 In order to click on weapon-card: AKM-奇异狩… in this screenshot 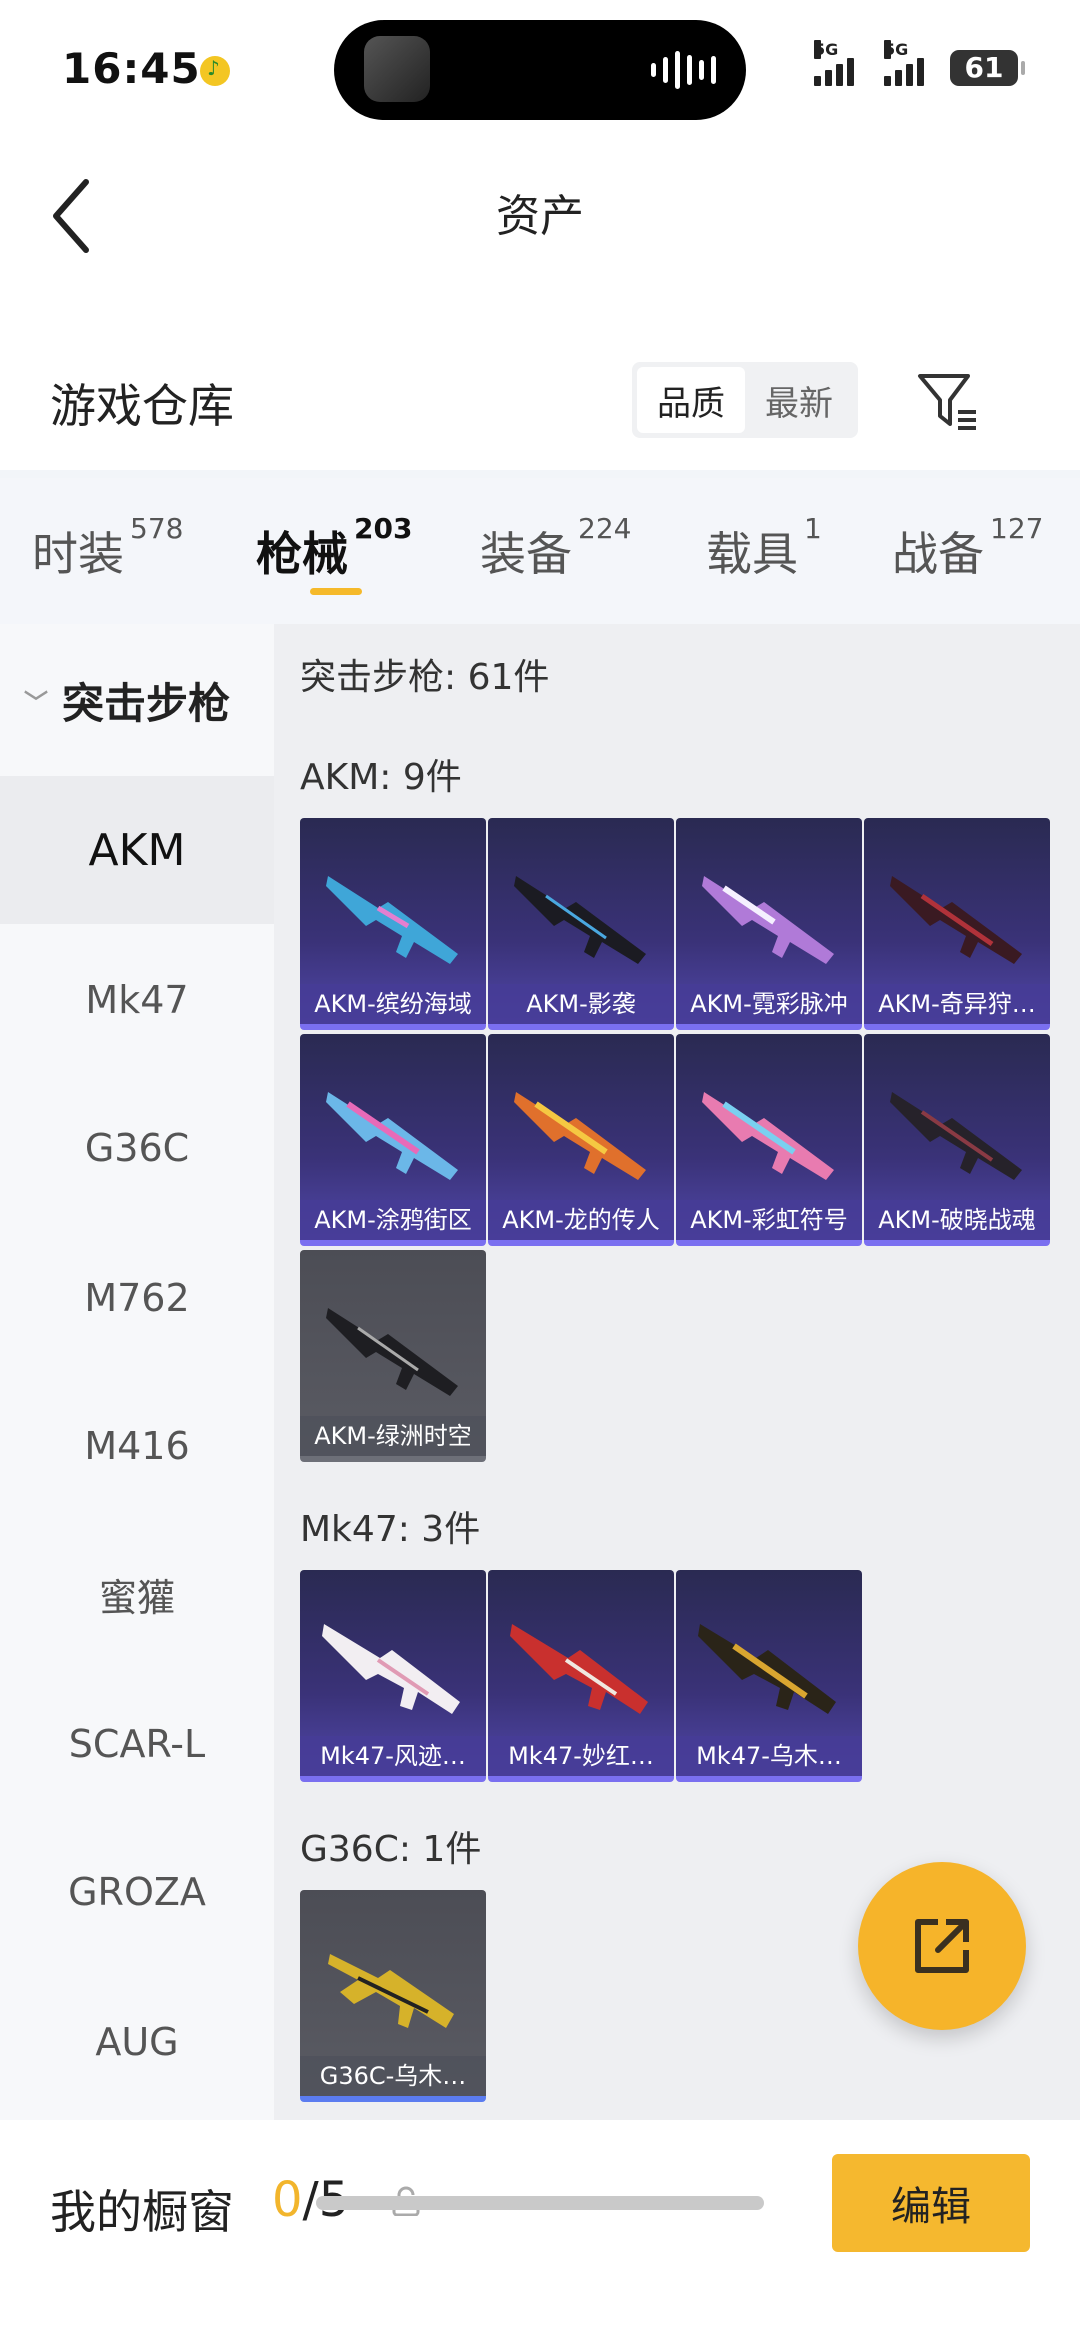, I will do `click(957, 924)`.